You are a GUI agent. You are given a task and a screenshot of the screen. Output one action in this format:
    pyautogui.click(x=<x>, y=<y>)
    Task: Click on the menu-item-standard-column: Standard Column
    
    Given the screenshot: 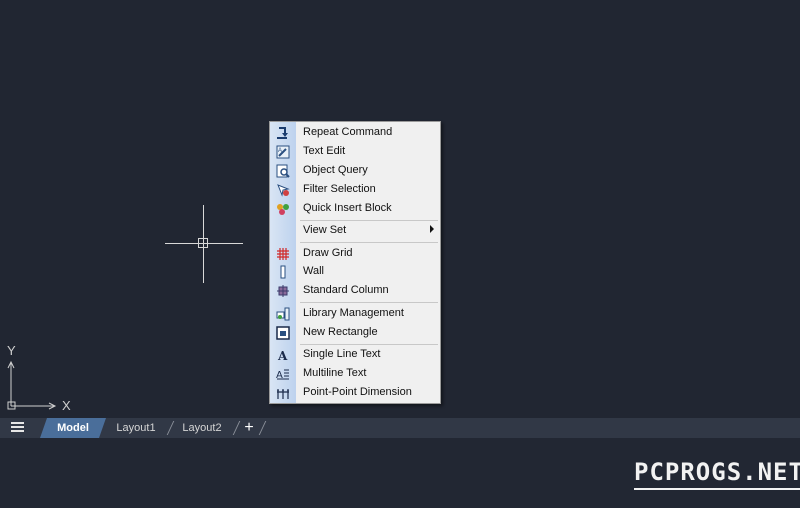 What is the action you would take?
    pyautogui.click(x=355, y=291)
    